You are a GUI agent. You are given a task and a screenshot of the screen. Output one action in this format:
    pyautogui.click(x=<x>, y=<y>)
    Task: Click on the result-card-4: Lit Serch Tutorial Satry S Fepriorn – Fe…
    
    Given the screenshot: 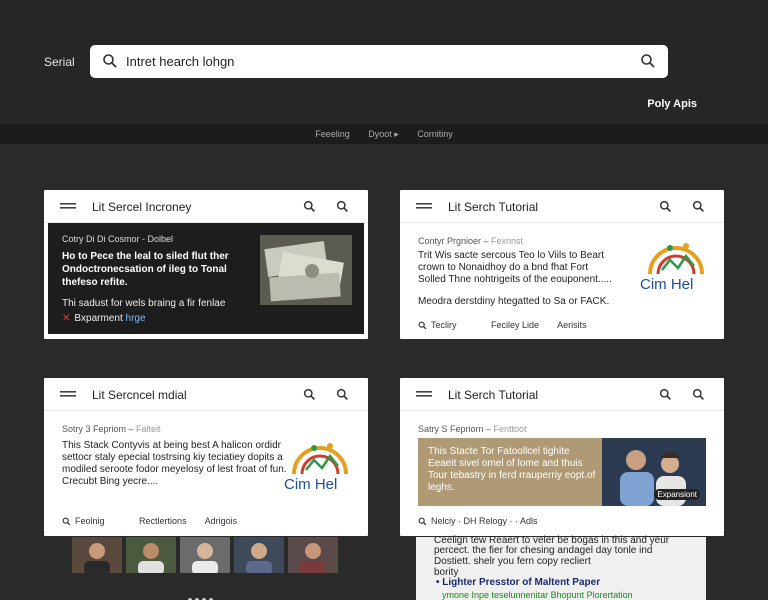 What is the action you would take?
    pyautogui.click(x=562, y=457)
    